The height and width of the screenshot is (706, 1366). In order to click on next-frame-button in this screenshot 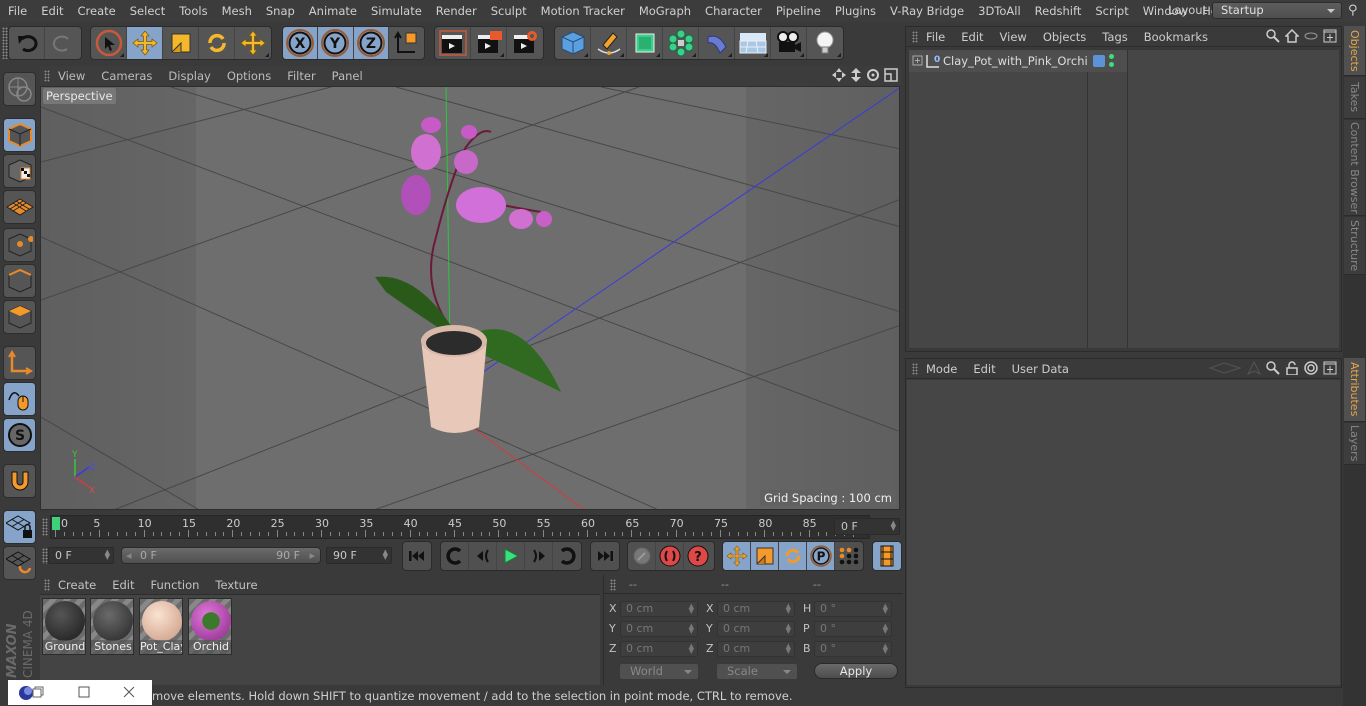, I will do `click(539, 556)`.